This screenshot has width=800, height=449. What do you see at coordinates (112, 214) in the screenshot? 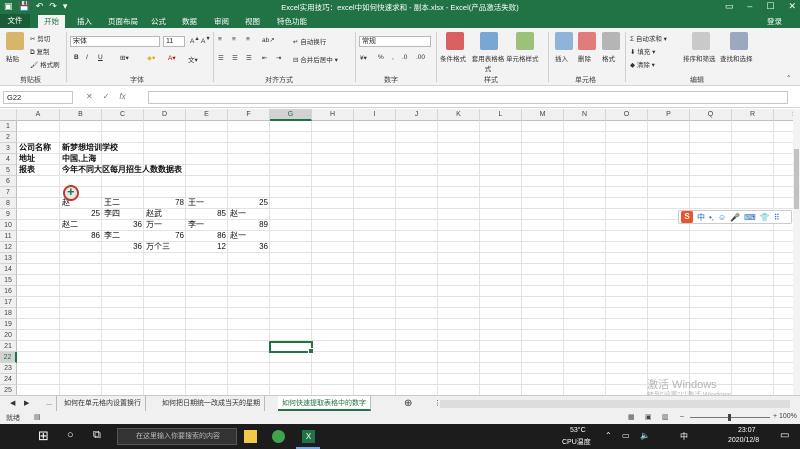
I see `cell-c9: 李四` at bounding box center [112, 214].